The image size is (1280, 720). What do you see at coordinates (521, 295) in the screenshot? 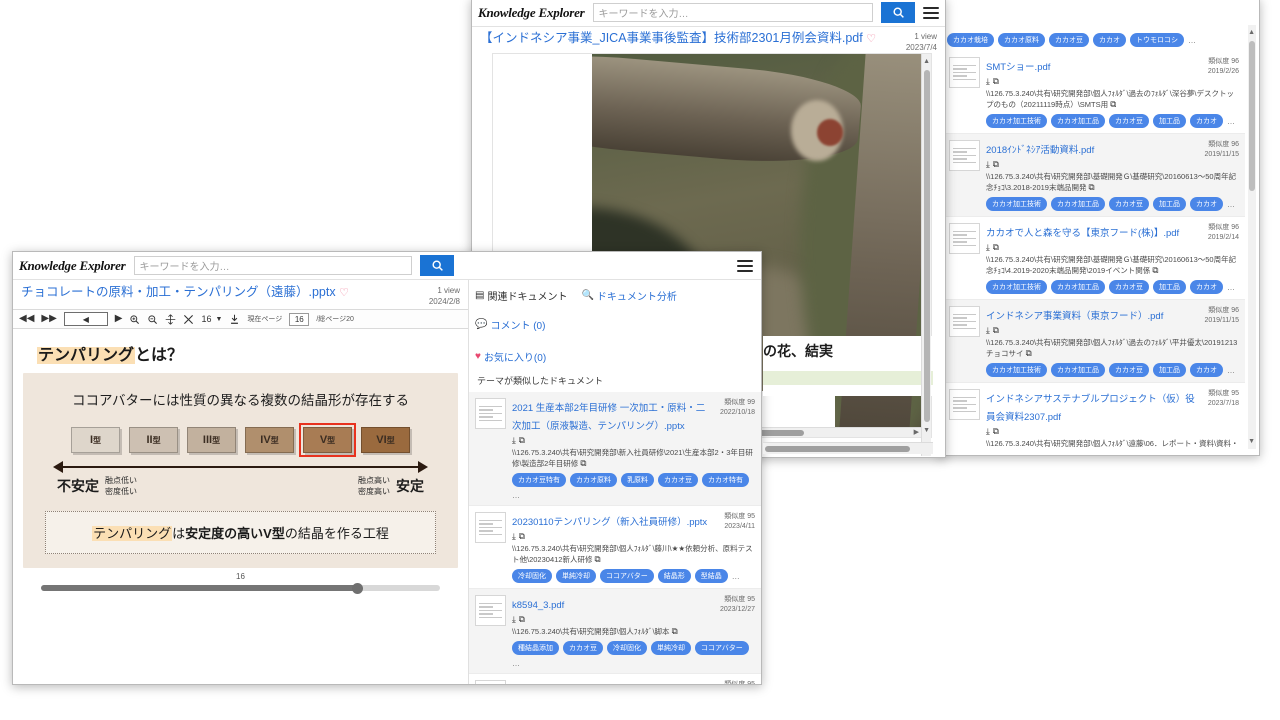
I see `tab-0: ▤ 関連ドキュメント` at bounding box center [521, 295].